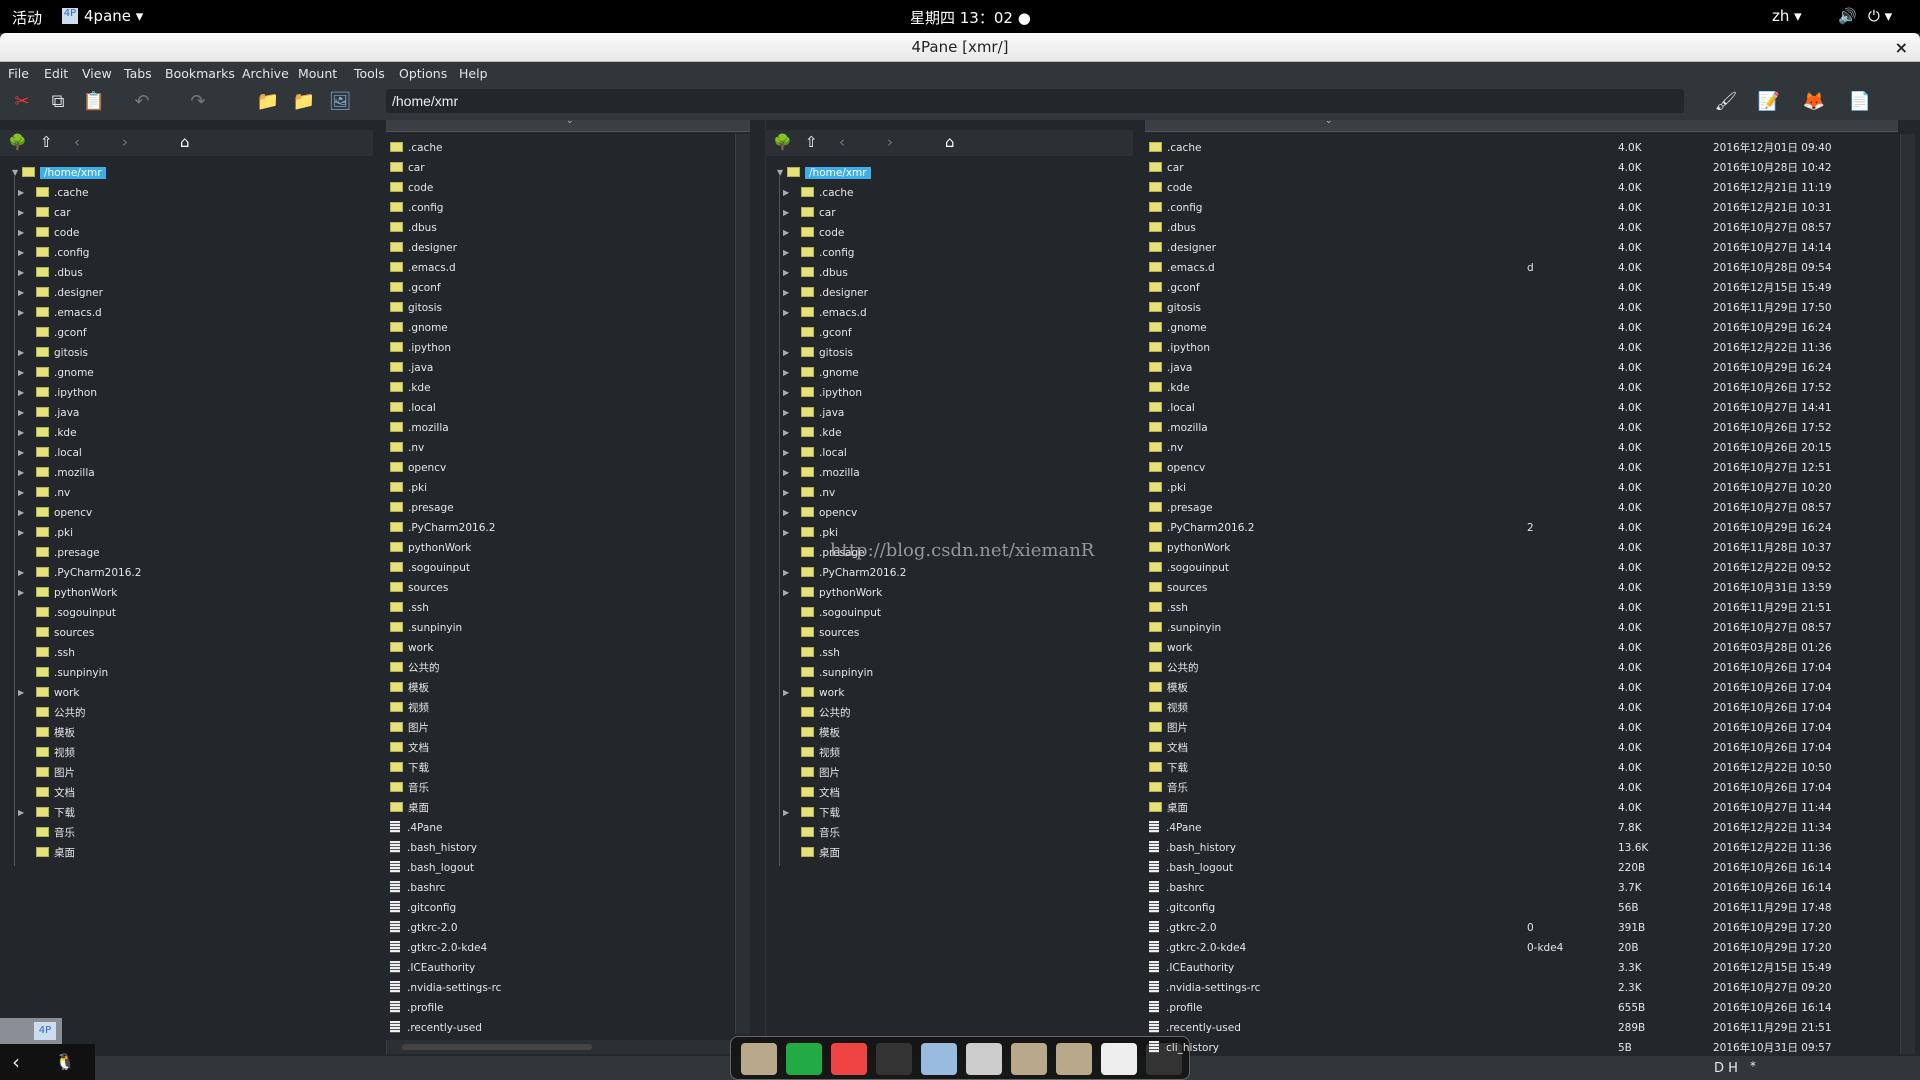  Describe the element at coordinates (31, 1031) in the screenshot. I see `workspace-thumbnail: 4P` at that location.